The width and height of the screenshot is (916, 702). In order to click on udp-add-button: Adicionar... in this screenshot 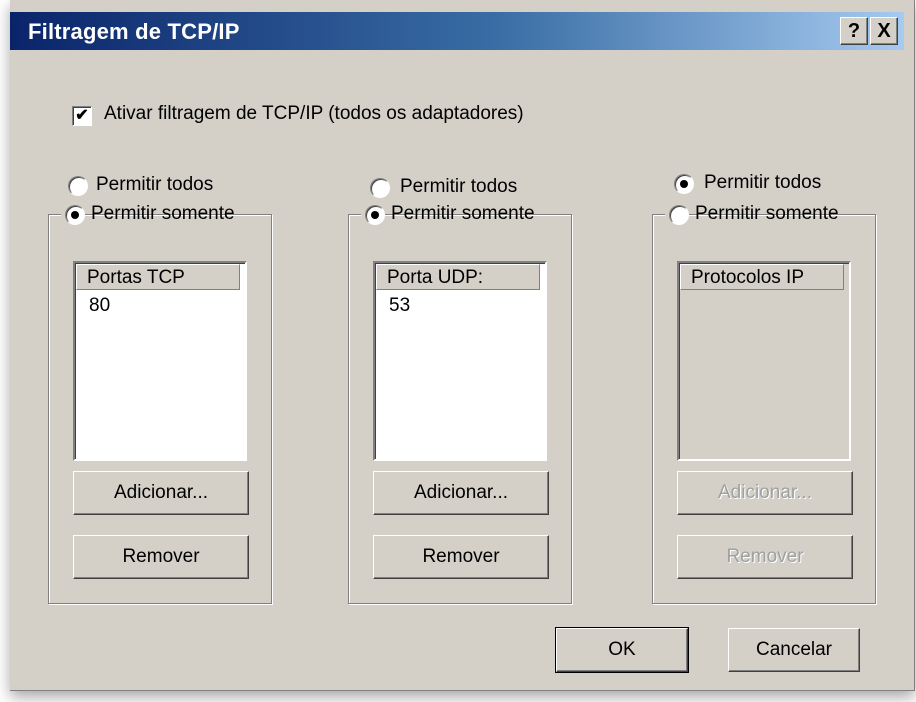, I will do `click(461, 493)`.